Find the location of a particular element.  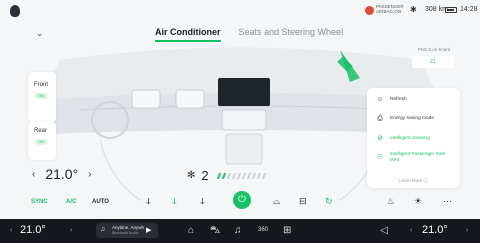

360-view-icon: 360 is located at coordinates (263, 230).